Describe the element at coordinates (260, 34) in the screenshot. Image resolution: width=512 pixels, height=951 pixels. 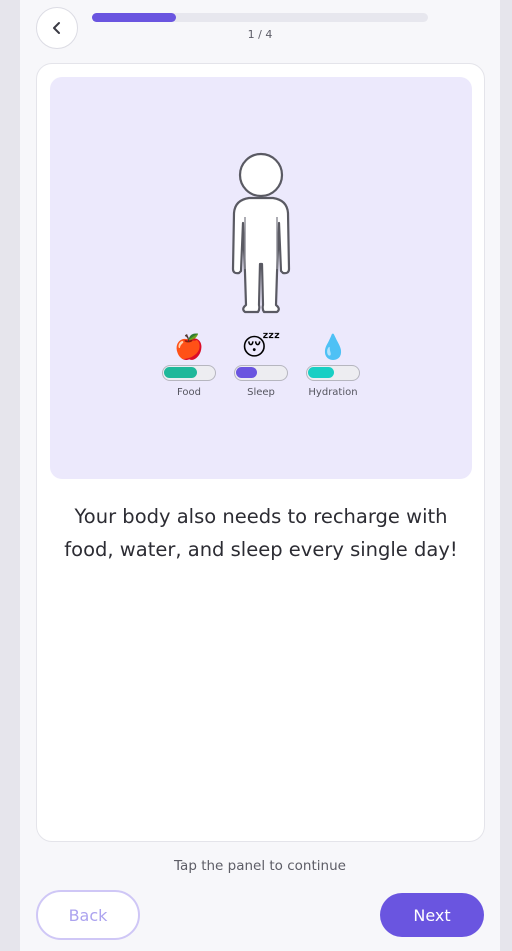
I see `step-counter: 1 / 4` at that location.